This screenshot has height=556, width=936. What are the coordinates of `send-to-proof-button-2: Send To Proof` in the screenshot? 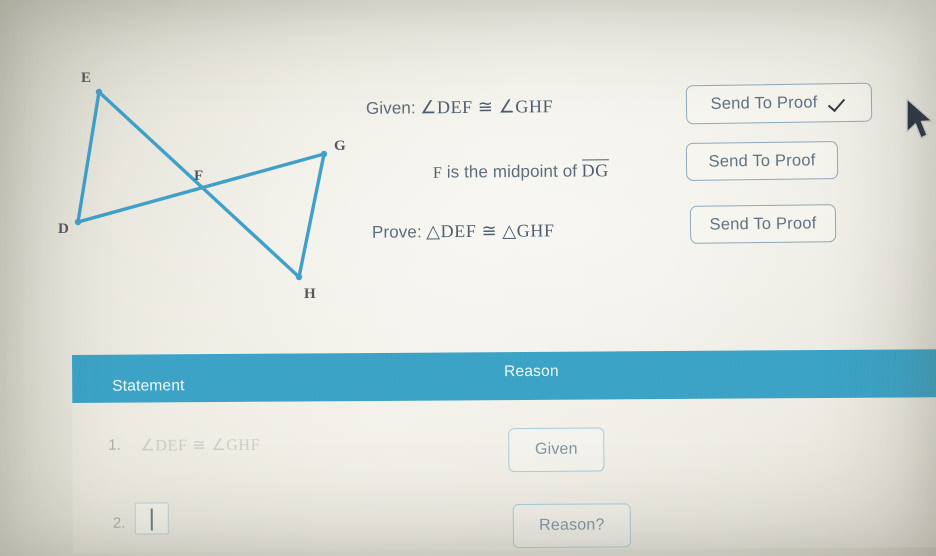 It's located at (762, 161).